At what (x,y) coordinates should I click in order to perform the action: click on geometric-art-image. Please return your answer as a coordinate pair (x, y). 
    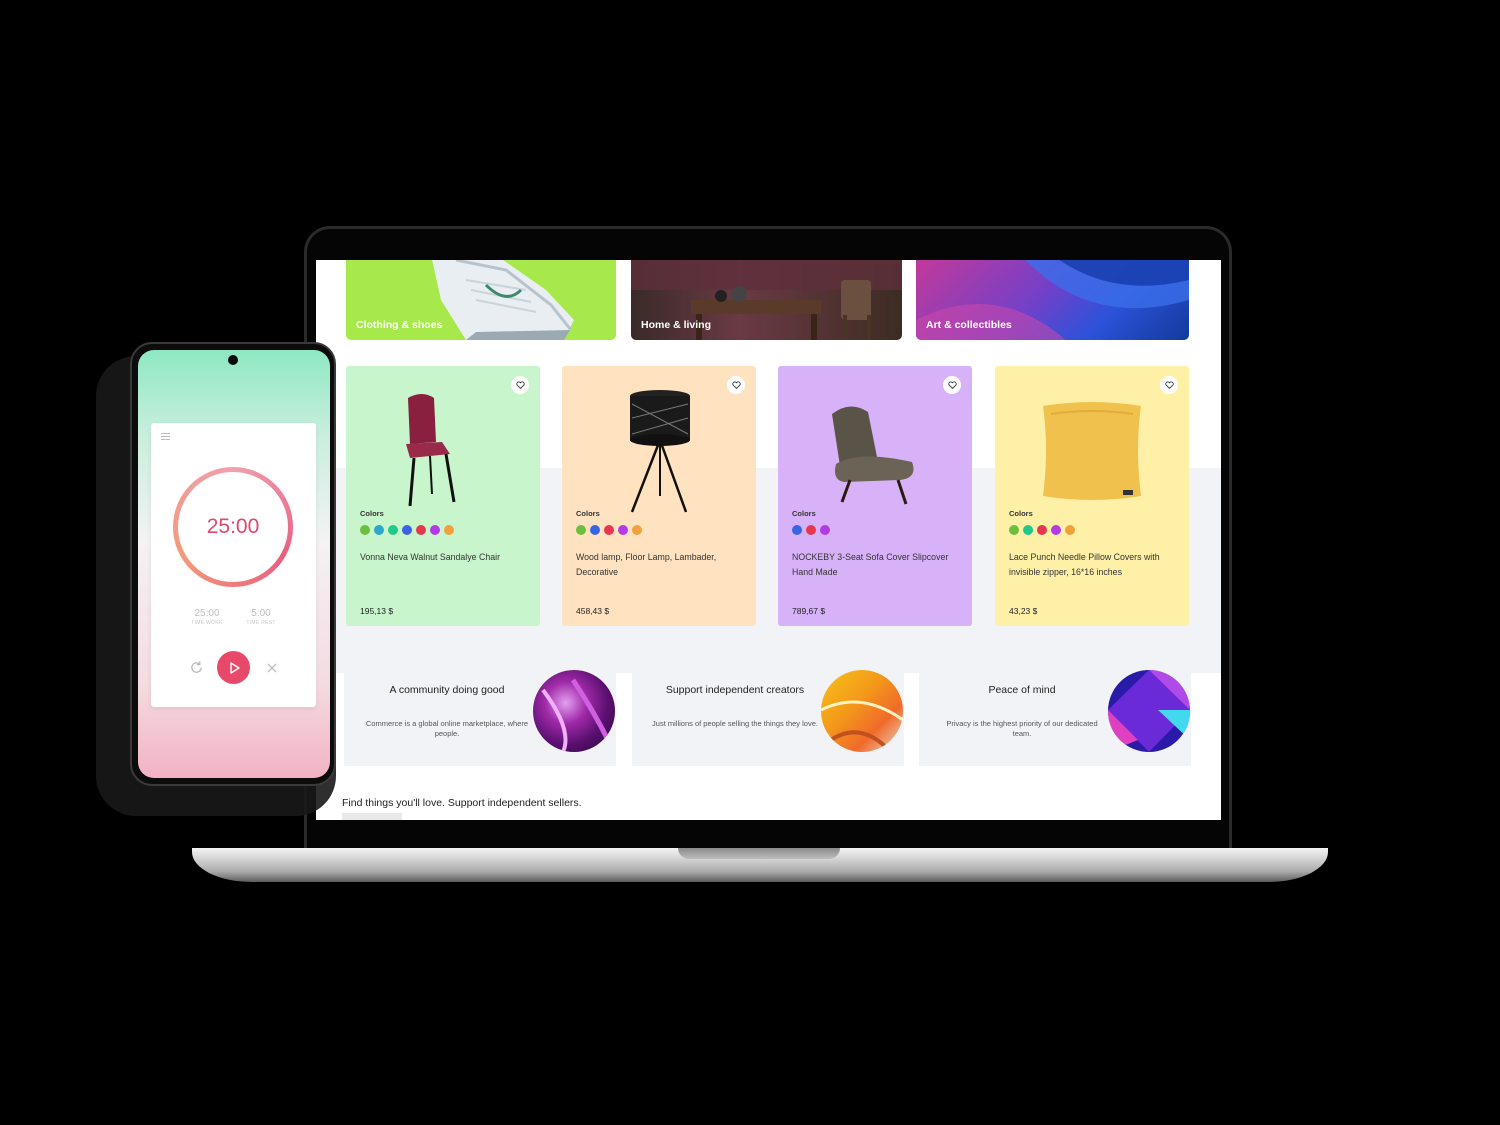
    Looking at the image, I should click on (1149, 711).